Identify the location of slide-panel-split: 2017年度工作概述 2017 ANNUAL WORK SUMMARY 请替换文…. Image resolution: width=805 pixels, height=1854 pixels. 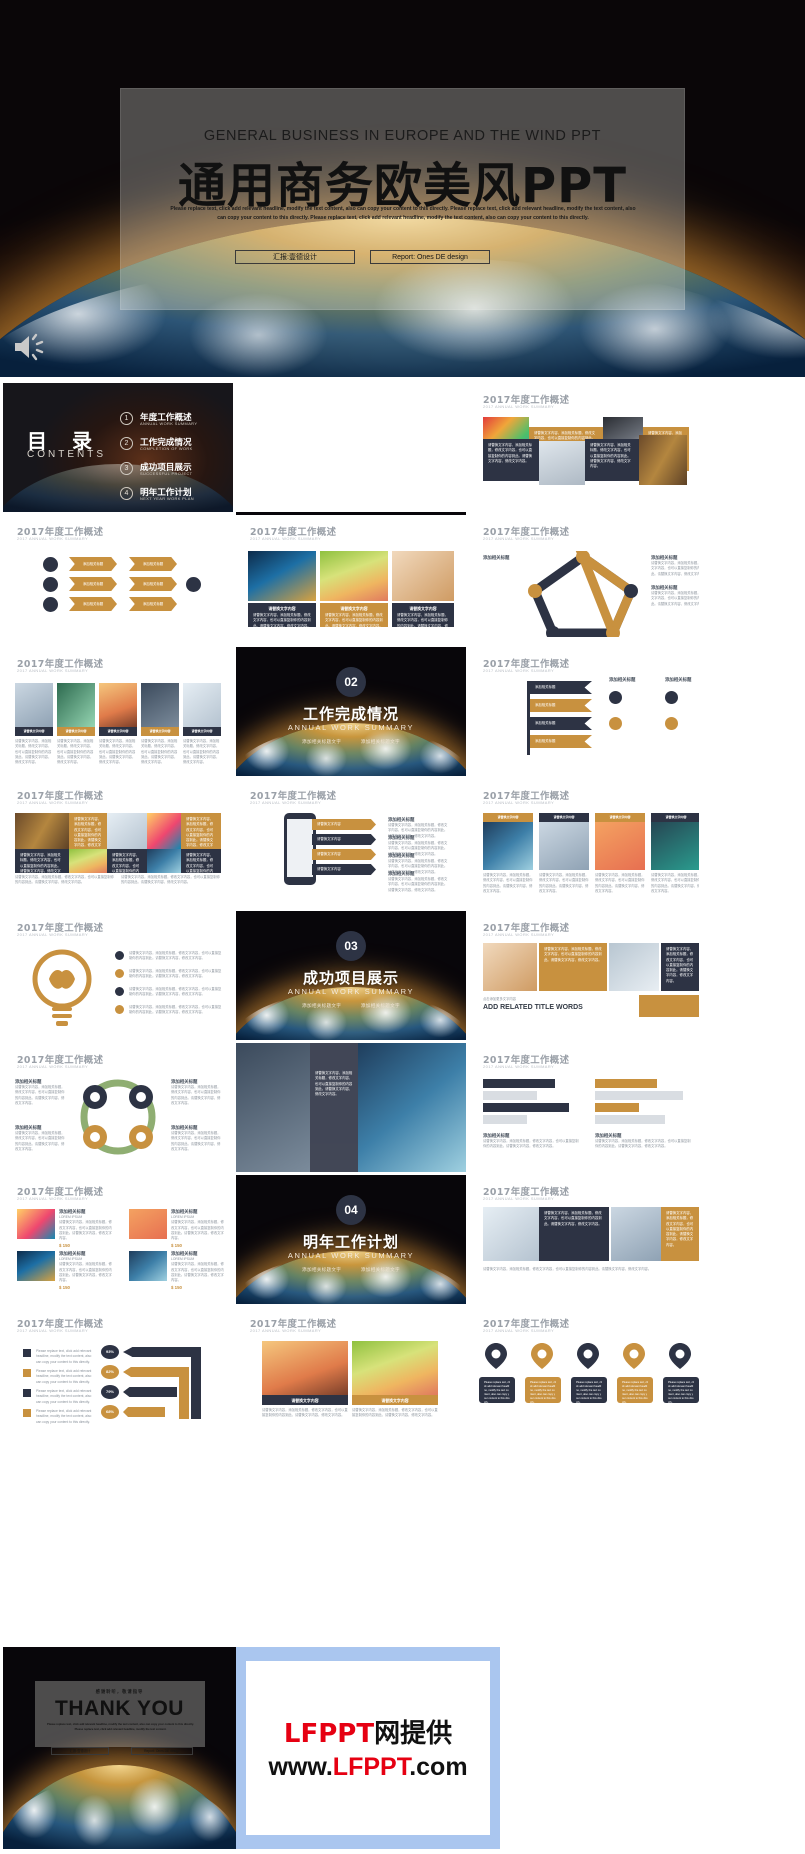
(584, 1239).